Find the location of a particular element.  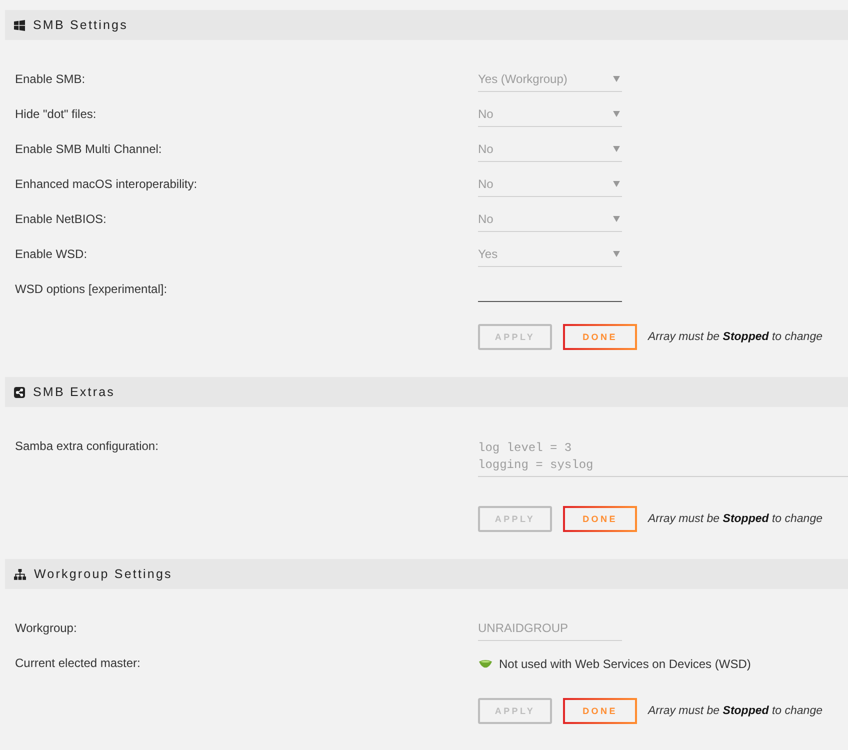

share-icon is located at coordinates (19, 392).